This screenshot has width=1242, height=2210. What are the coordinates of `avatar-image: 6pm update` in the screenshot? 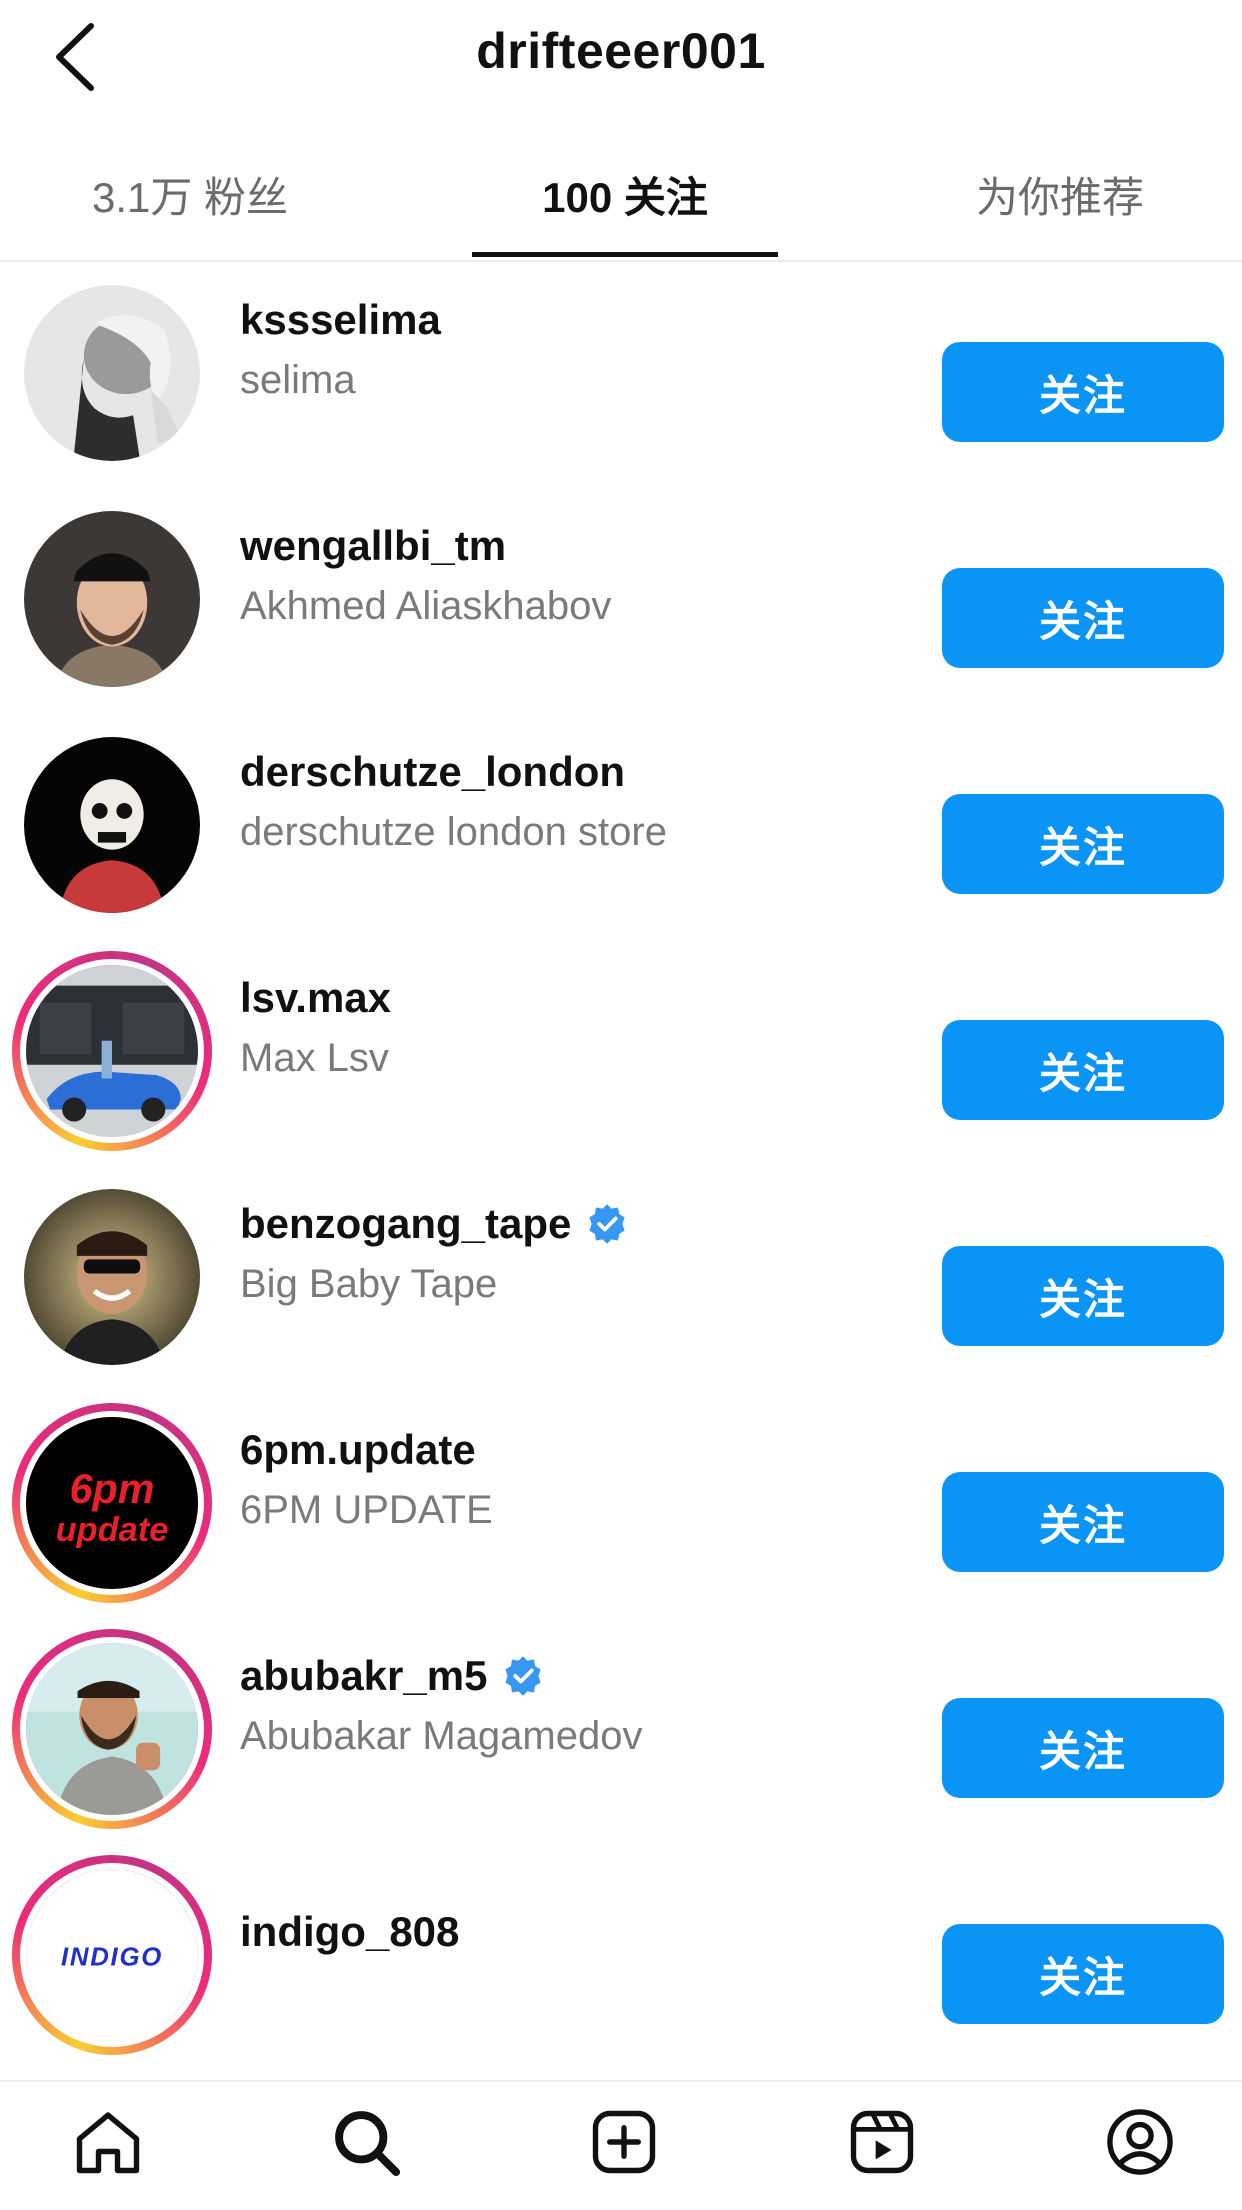 It's located at (112, 1503).